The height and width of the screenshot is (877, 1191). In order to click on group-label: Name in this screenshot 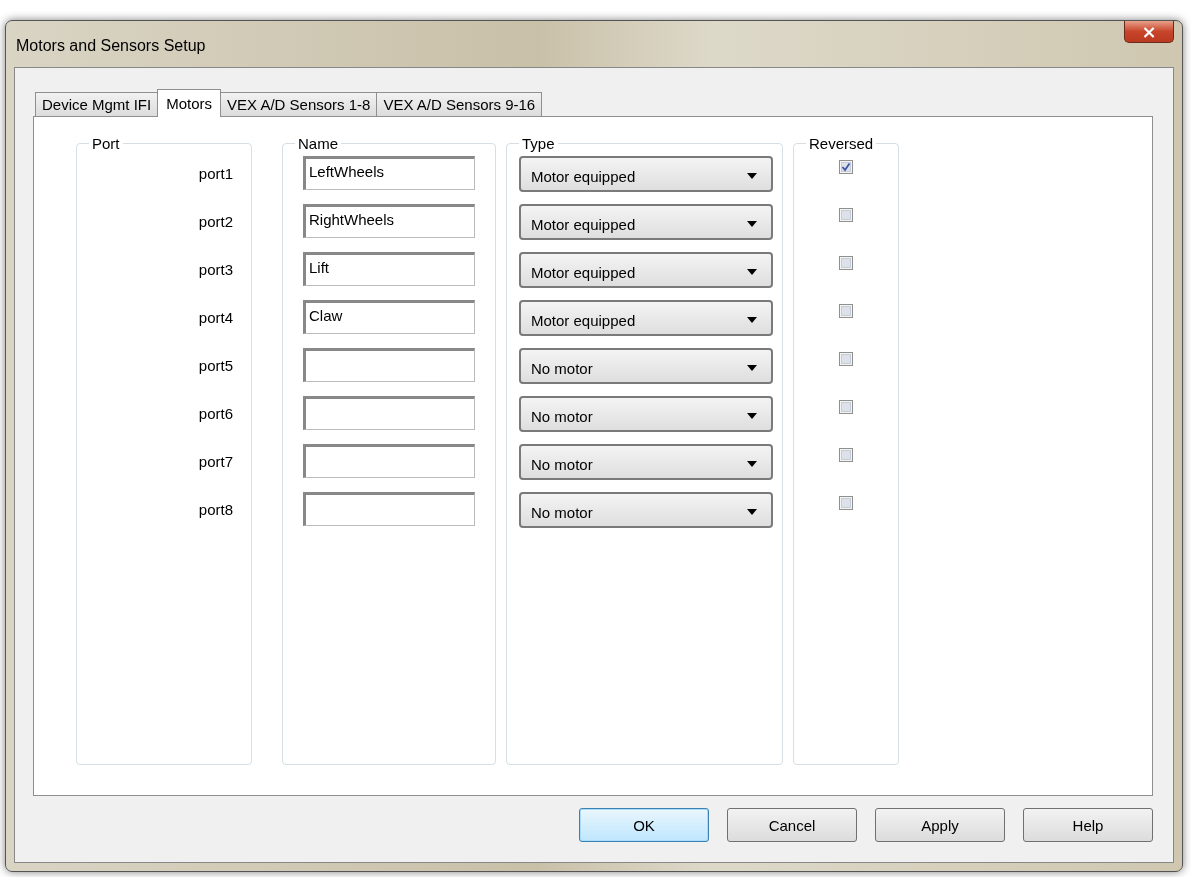, I will do `click(318, 143)`.